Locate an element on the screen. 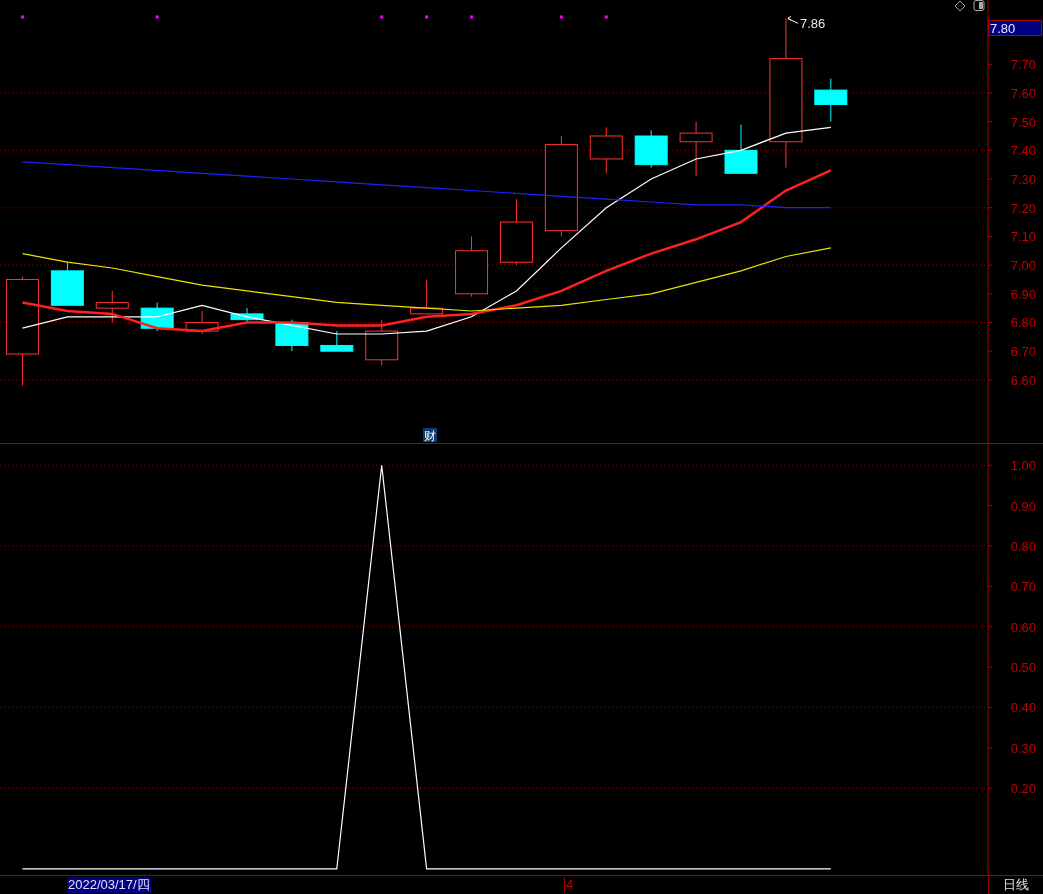 The width and height of the screenshot is (1043, 894). axis-label: 0.90 is located at coordinates (1023, 506).